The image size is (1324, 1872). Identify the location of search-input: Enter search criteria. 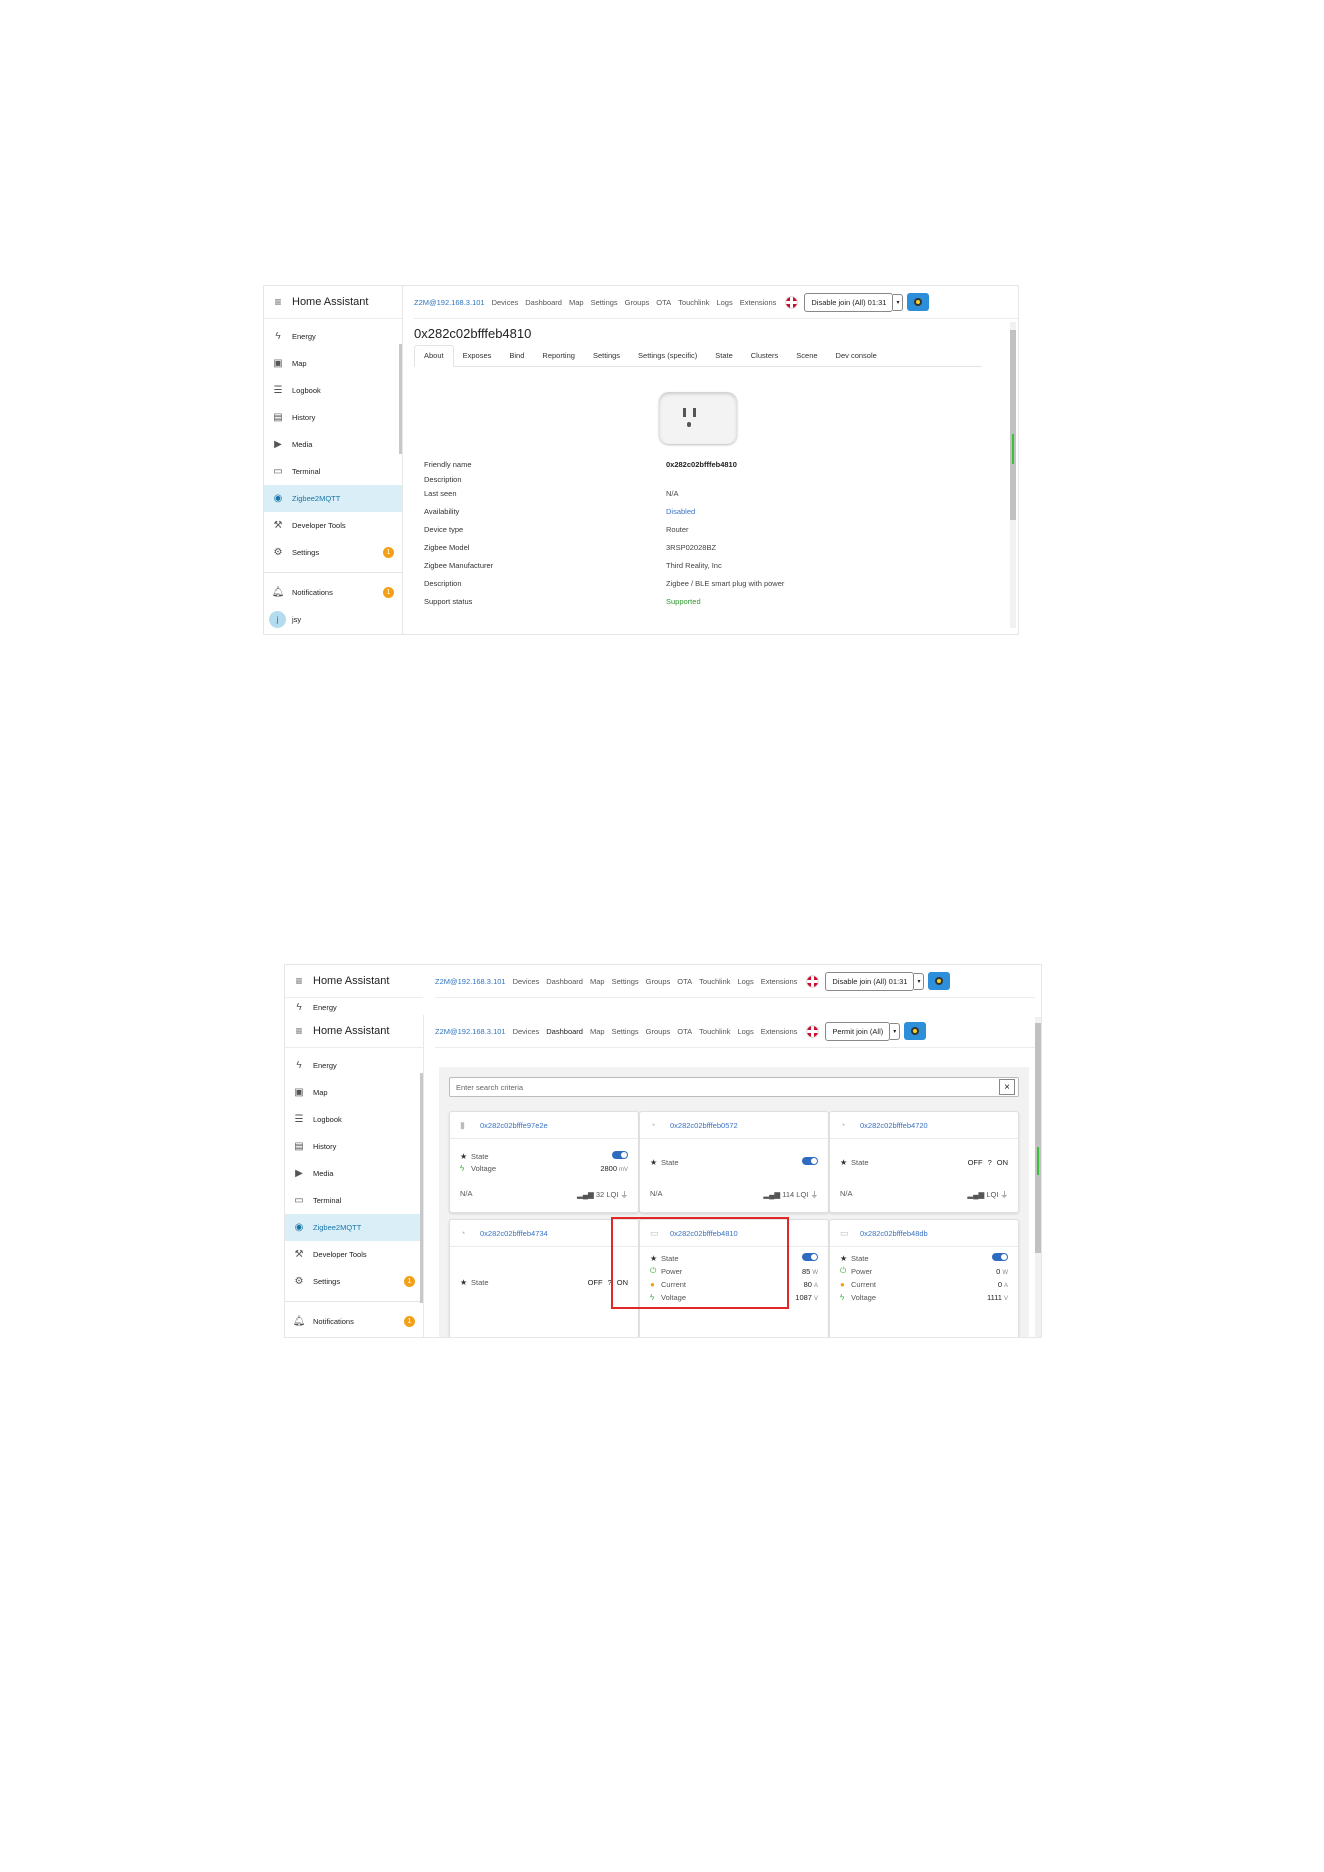
(734, 1087).